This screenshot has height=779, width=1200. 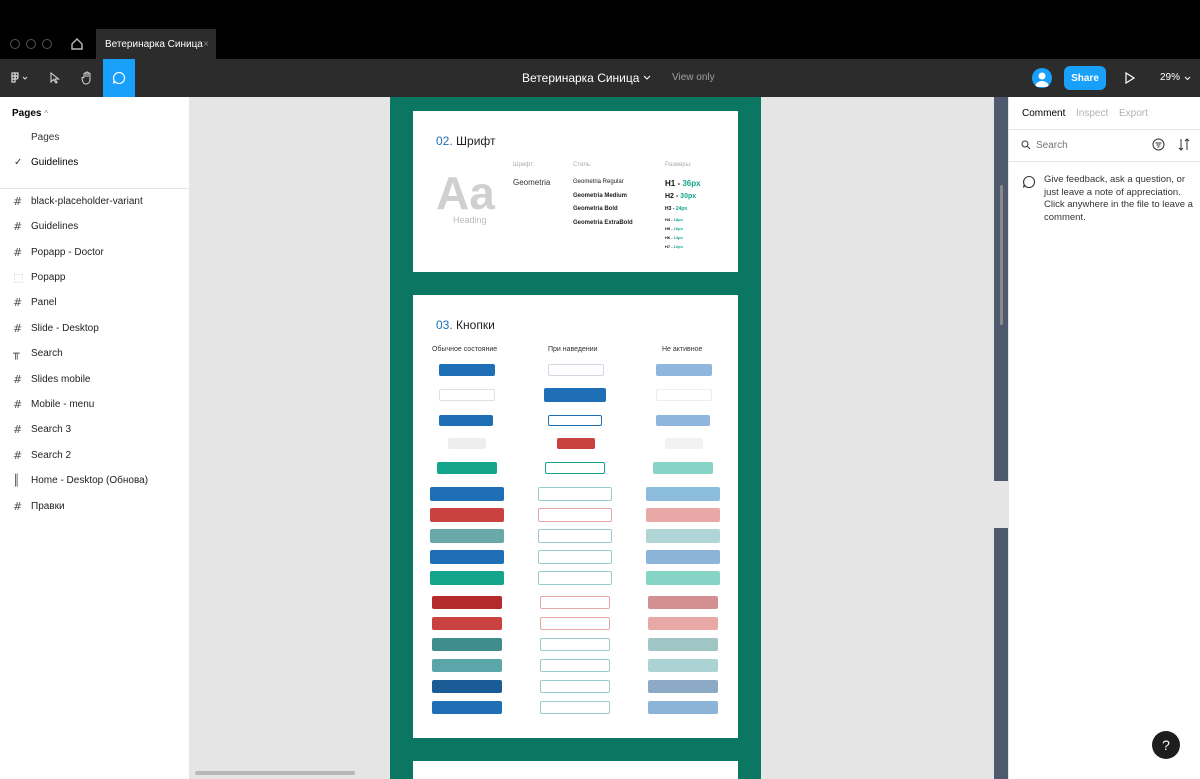 I want to click on size-item: H5 - 16px, so click(x=674, y=228).